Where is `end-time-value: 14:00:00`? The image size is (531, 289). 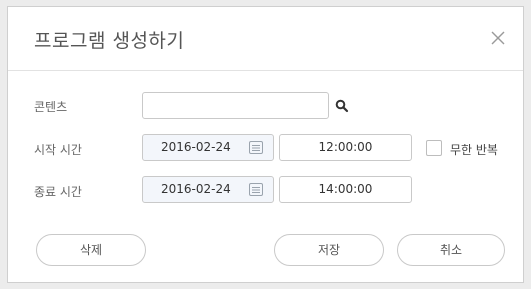
end-time-value: 14:00:00 is located at coordinates (345, 189).